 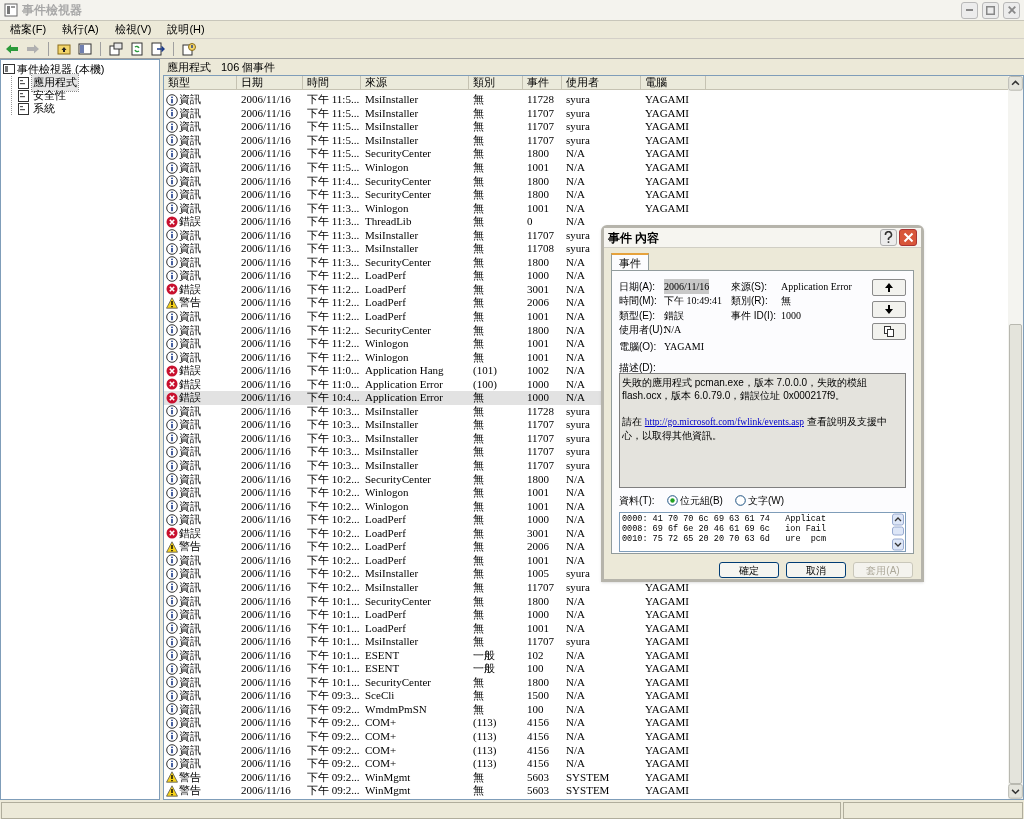 I want to click on event-row: 資訊 2006/11/16 下午 10:1... ESENT 一般 102 N/A YAGAMI, so click(x=435, y=655).